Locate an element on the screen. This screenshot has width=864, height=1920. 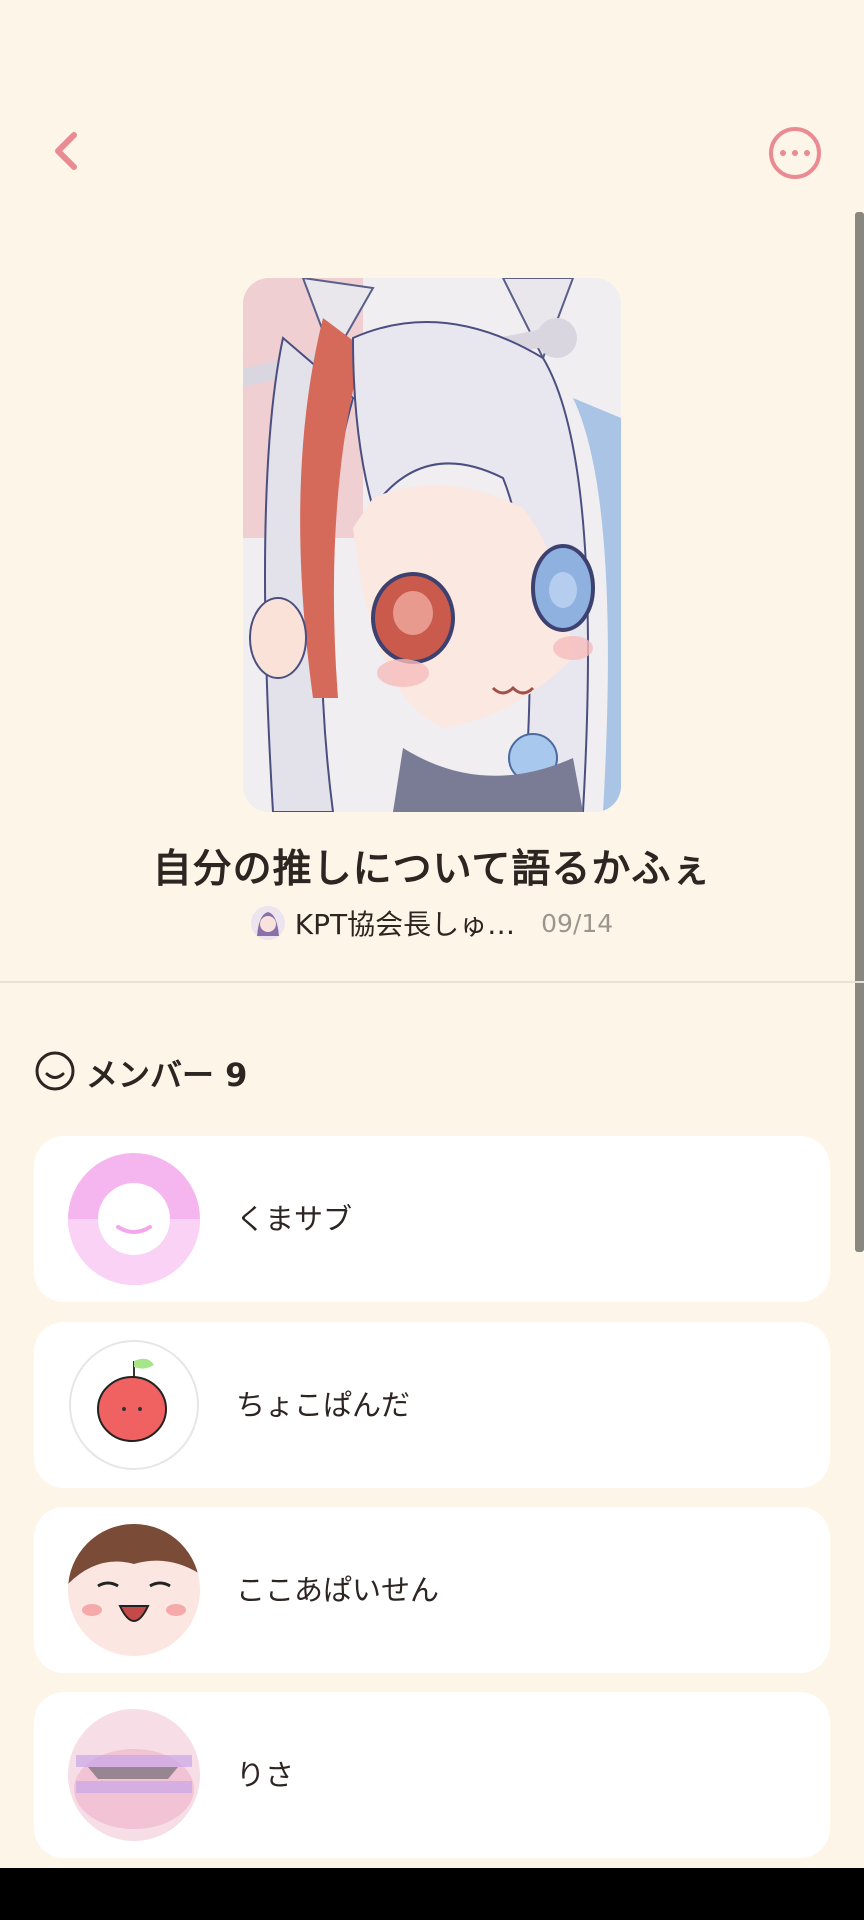
room-cover-image is located at coordinates (432, 545).